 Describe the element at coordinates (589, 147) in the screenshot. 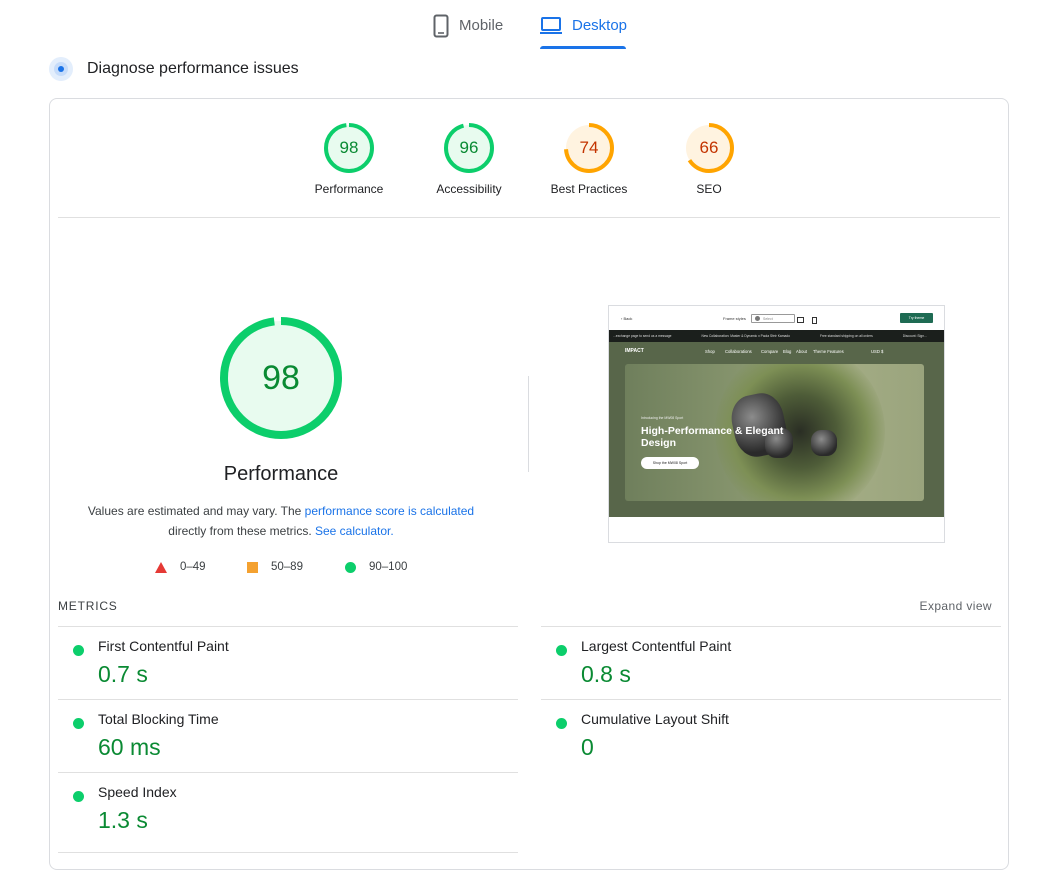

I see `gauge-score: 74` at that location.